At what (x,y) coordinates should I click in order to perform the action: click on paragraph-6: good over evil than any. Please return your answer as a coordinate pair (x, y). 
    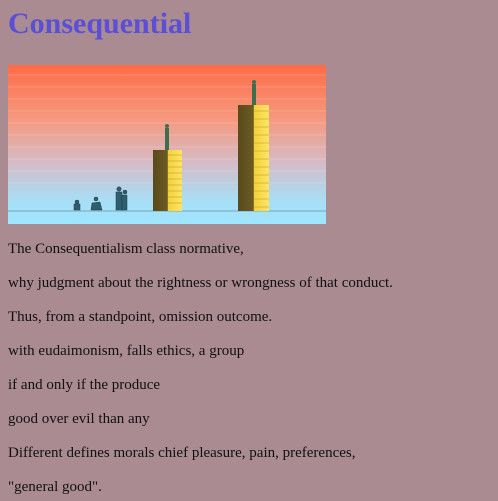
    Looking at the image, I should click on (79, 419).